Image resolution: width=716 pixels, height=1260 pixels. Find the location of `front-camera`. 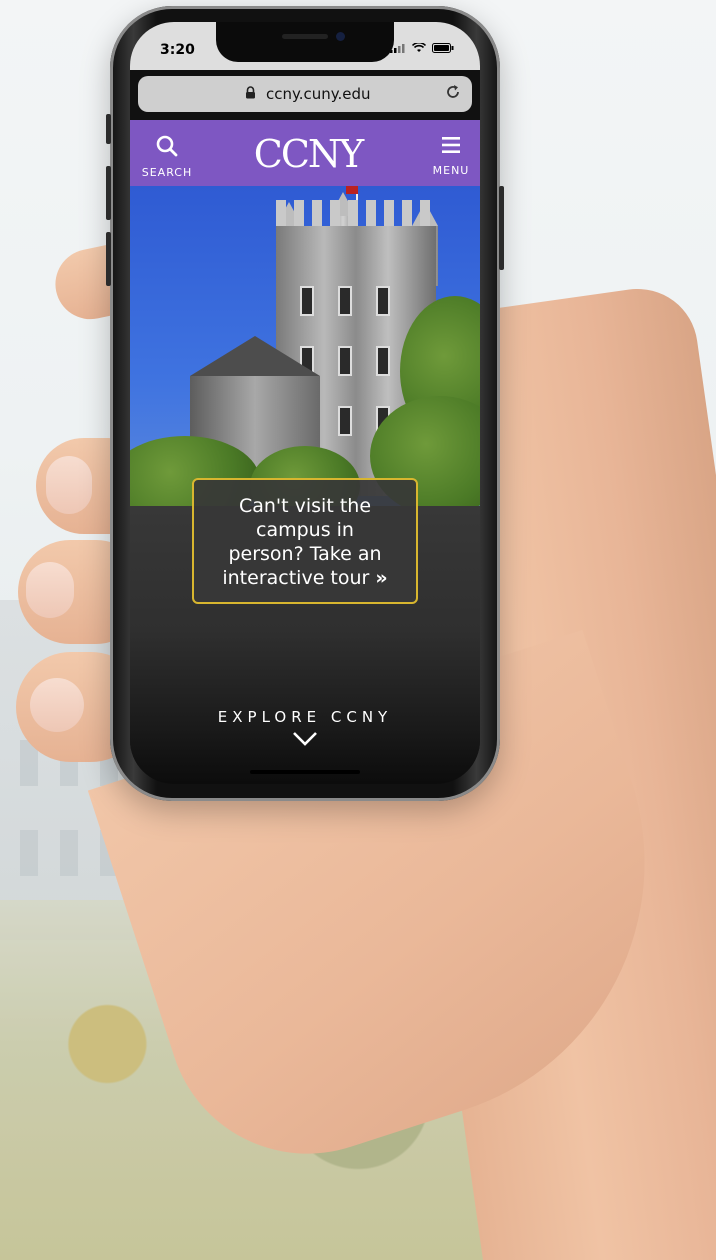

front-camera is located at coordinates (340, 36).